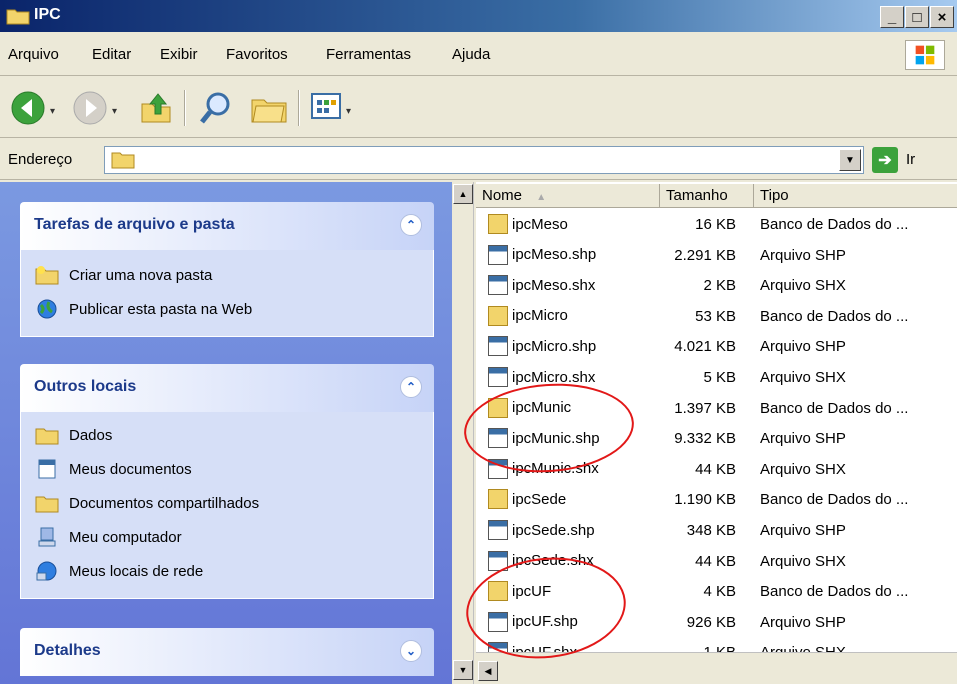 This screenshot has width=957, height=684. Describe the element at coordinates (463, 194) in the screenshot. I see `scroll-up-arrow-icon: ▲` at that location.